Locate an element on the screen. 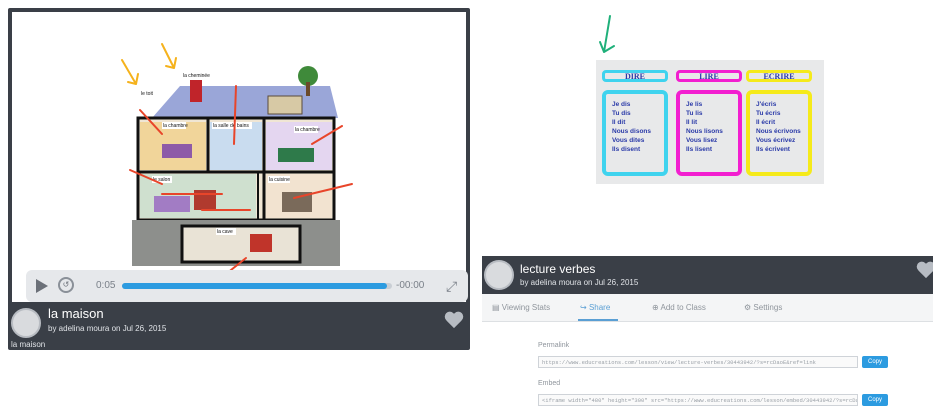 This screenshot has height=406, width=933. verb-line: Vous écrivez is located at coordinates (776, 140).